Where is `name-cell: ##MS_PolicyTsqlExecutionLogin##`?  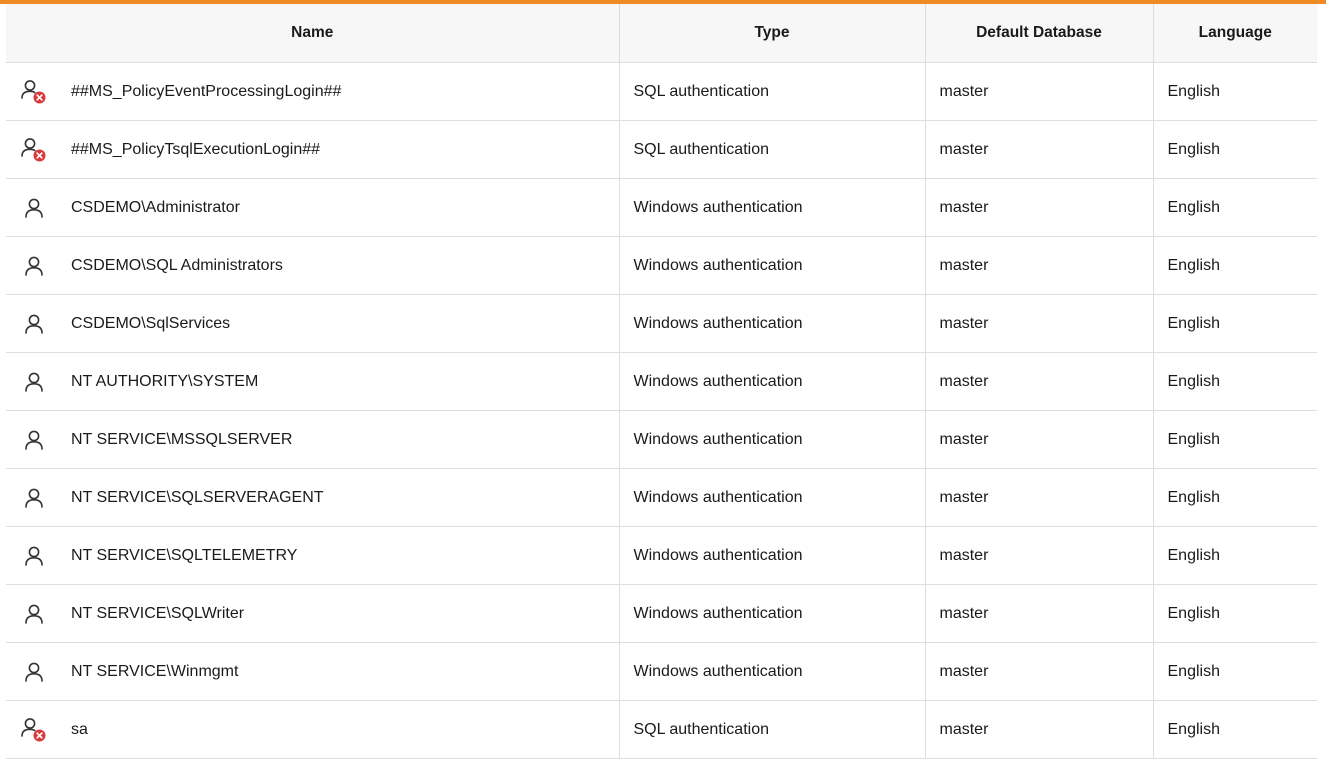 name-cell: ##MS_PolicyTsqlExecutionLogin## is located at coordinates (313, 149).